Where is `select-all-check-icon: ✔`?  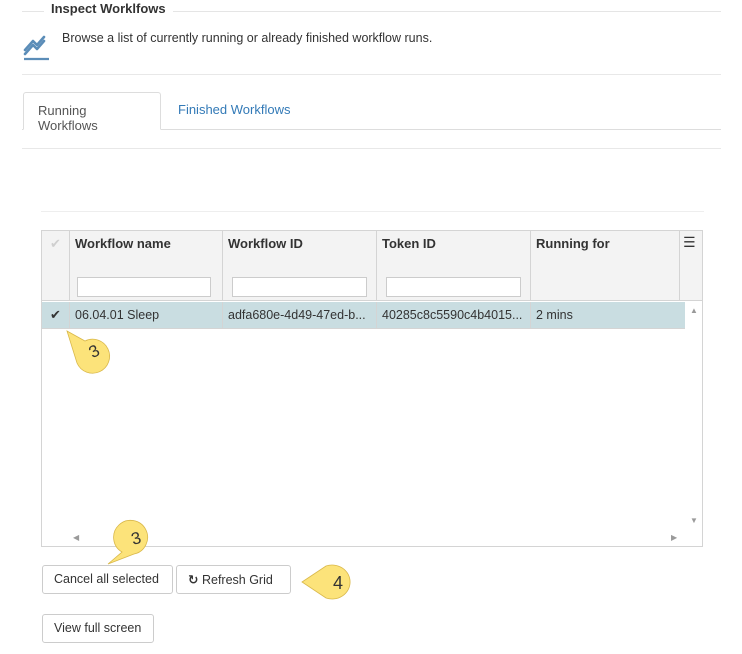 select-all-check-icon: ✔ is located at coordinates (55, 244).